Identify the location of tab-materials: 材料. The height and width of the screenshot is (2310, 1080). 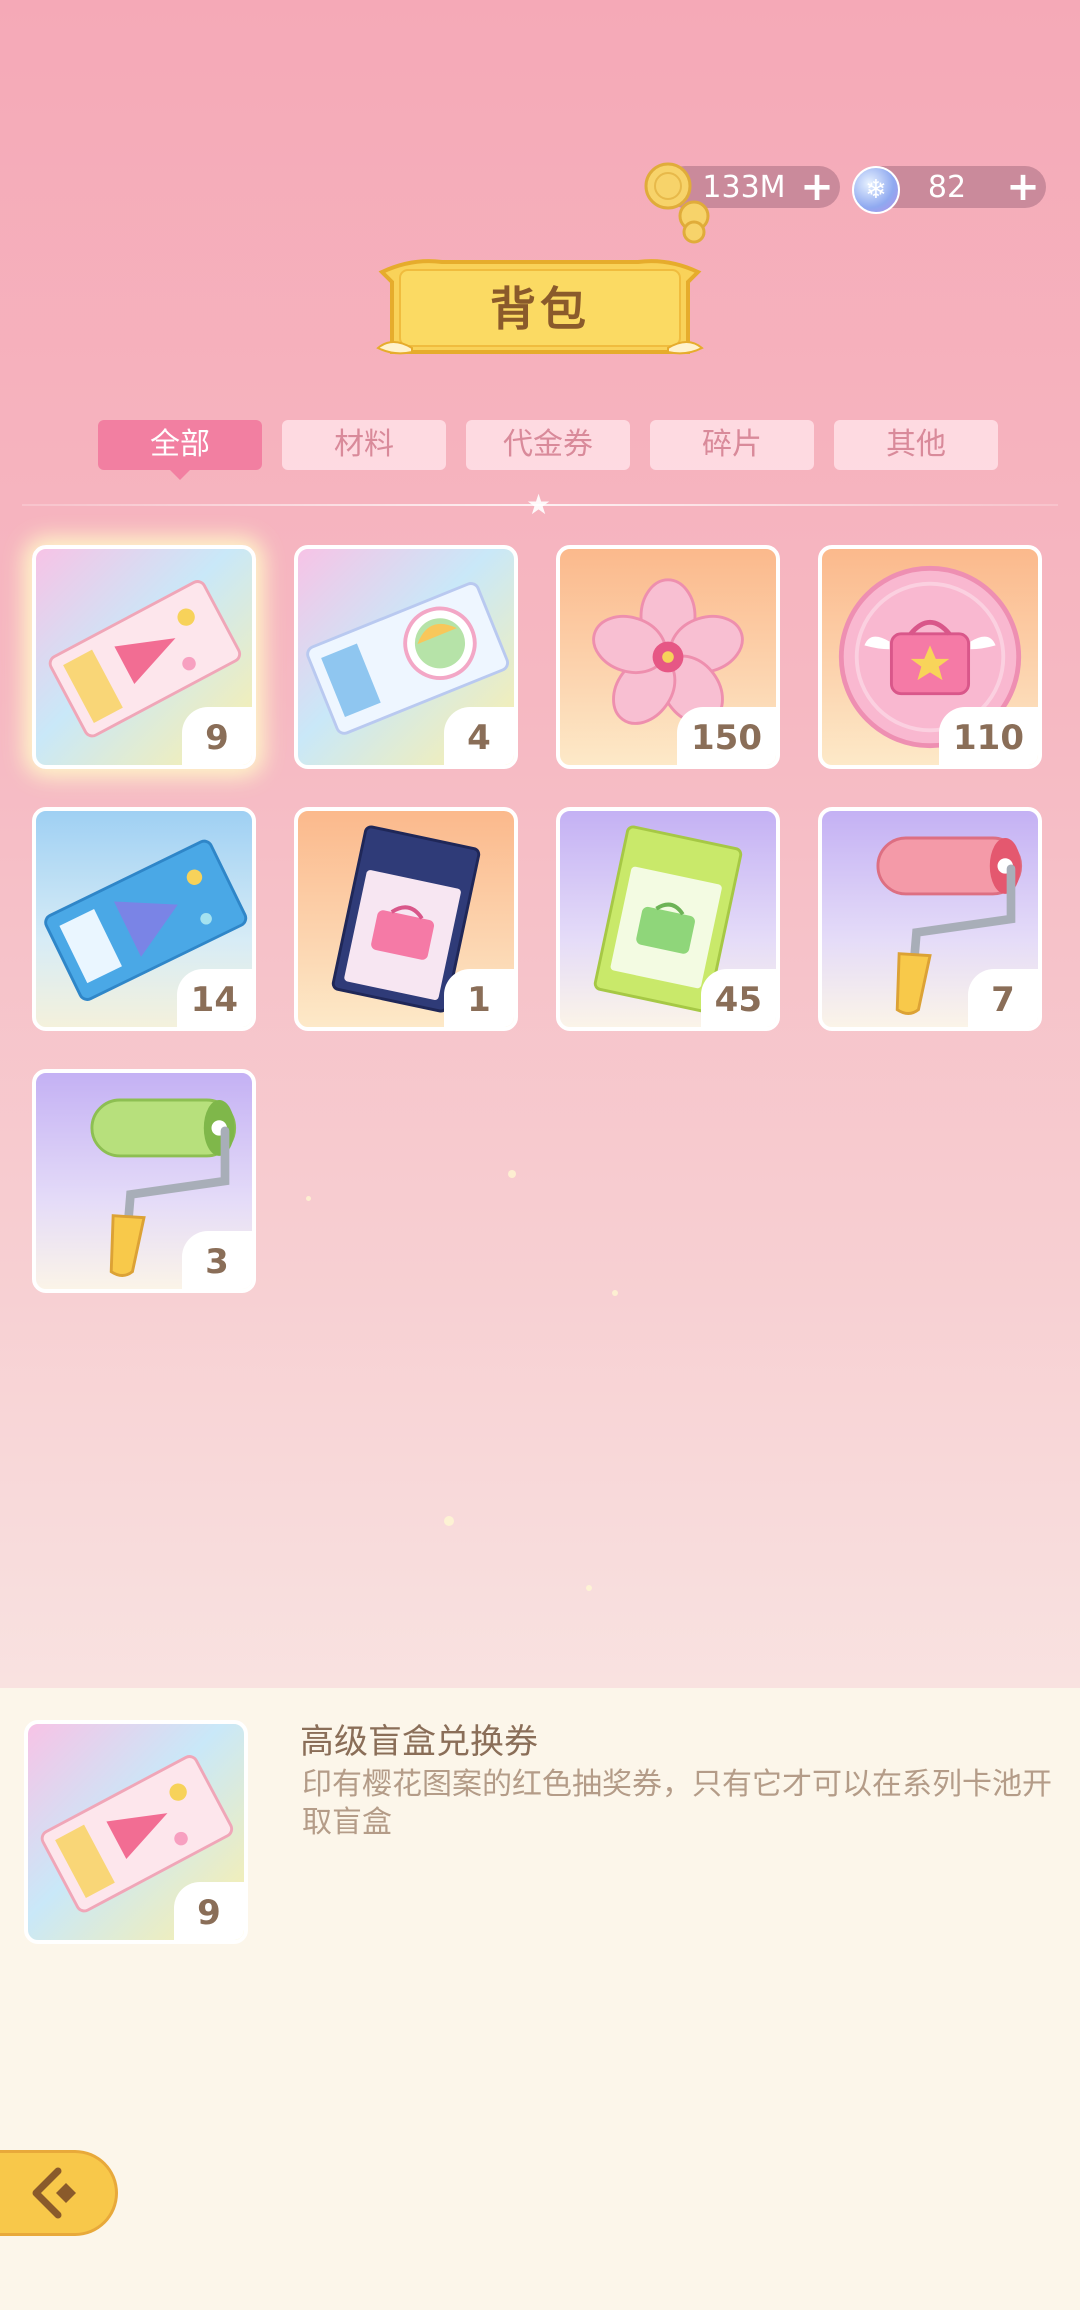
(364, 445).